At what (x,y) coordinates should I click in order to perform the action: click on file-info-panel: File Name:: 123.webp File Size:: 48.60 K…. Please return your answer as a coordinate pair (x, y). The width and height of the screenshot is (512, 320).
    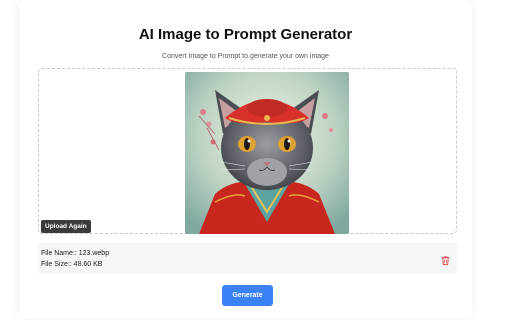
    Looking at the image, I should click on (247, 258).